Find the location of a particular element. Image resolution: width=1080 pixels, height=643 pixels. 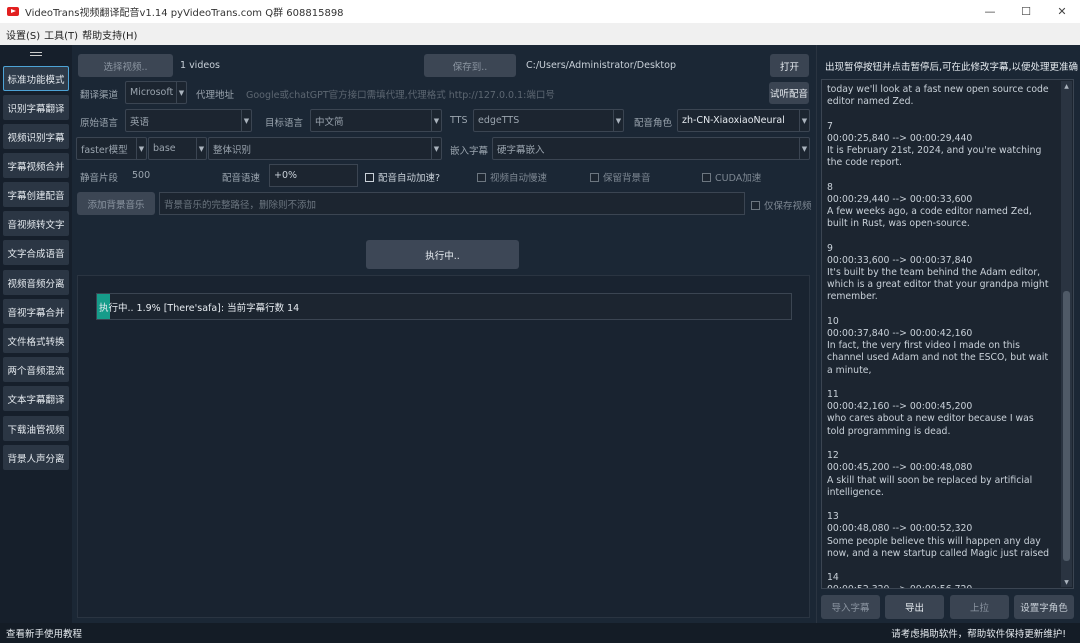

sidebar-item-av-separate: 视频音频分离 is located at coordinates (36, 282).